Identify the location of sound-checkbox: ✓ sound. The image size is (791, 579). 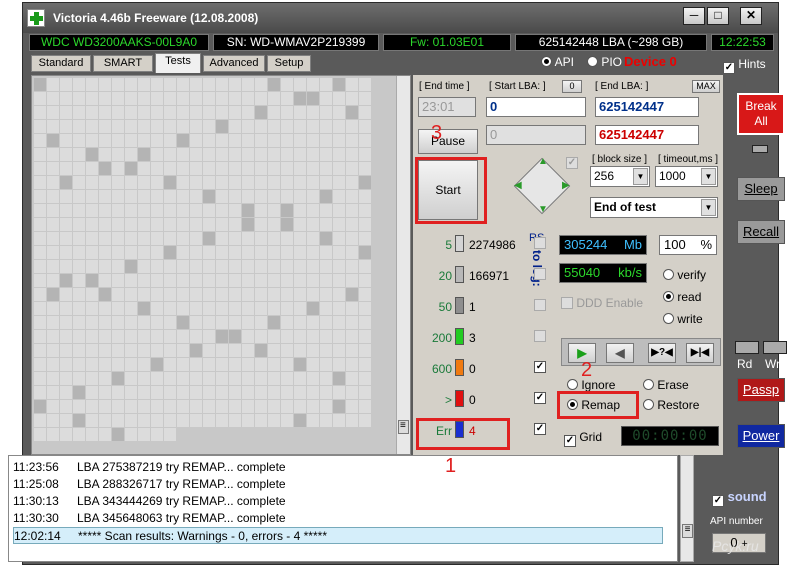
(739, 498).